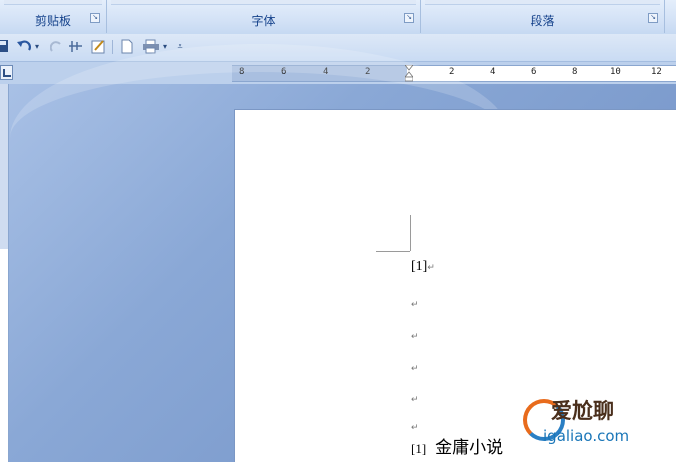 The width and height of the screenshot is (676, 462). What do you see at coordinates (452, 72) in the screenshot?
I see `ruler-tick: 2` at bounding box center [452, 72].